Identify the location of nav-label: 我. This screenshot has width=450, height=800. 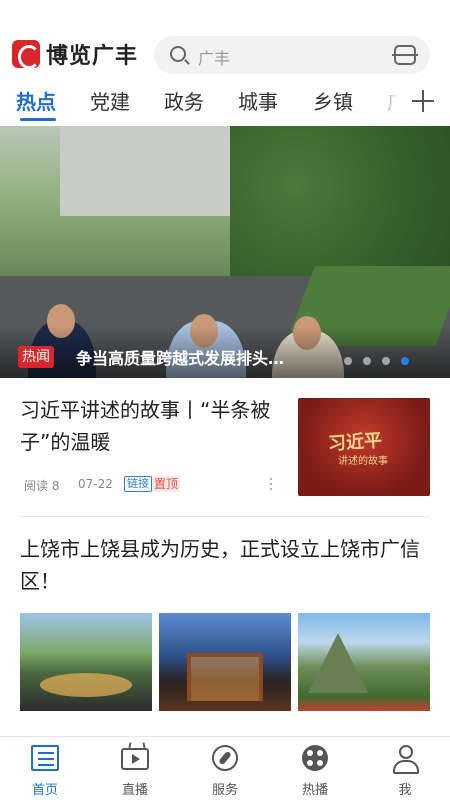
(405, 790).